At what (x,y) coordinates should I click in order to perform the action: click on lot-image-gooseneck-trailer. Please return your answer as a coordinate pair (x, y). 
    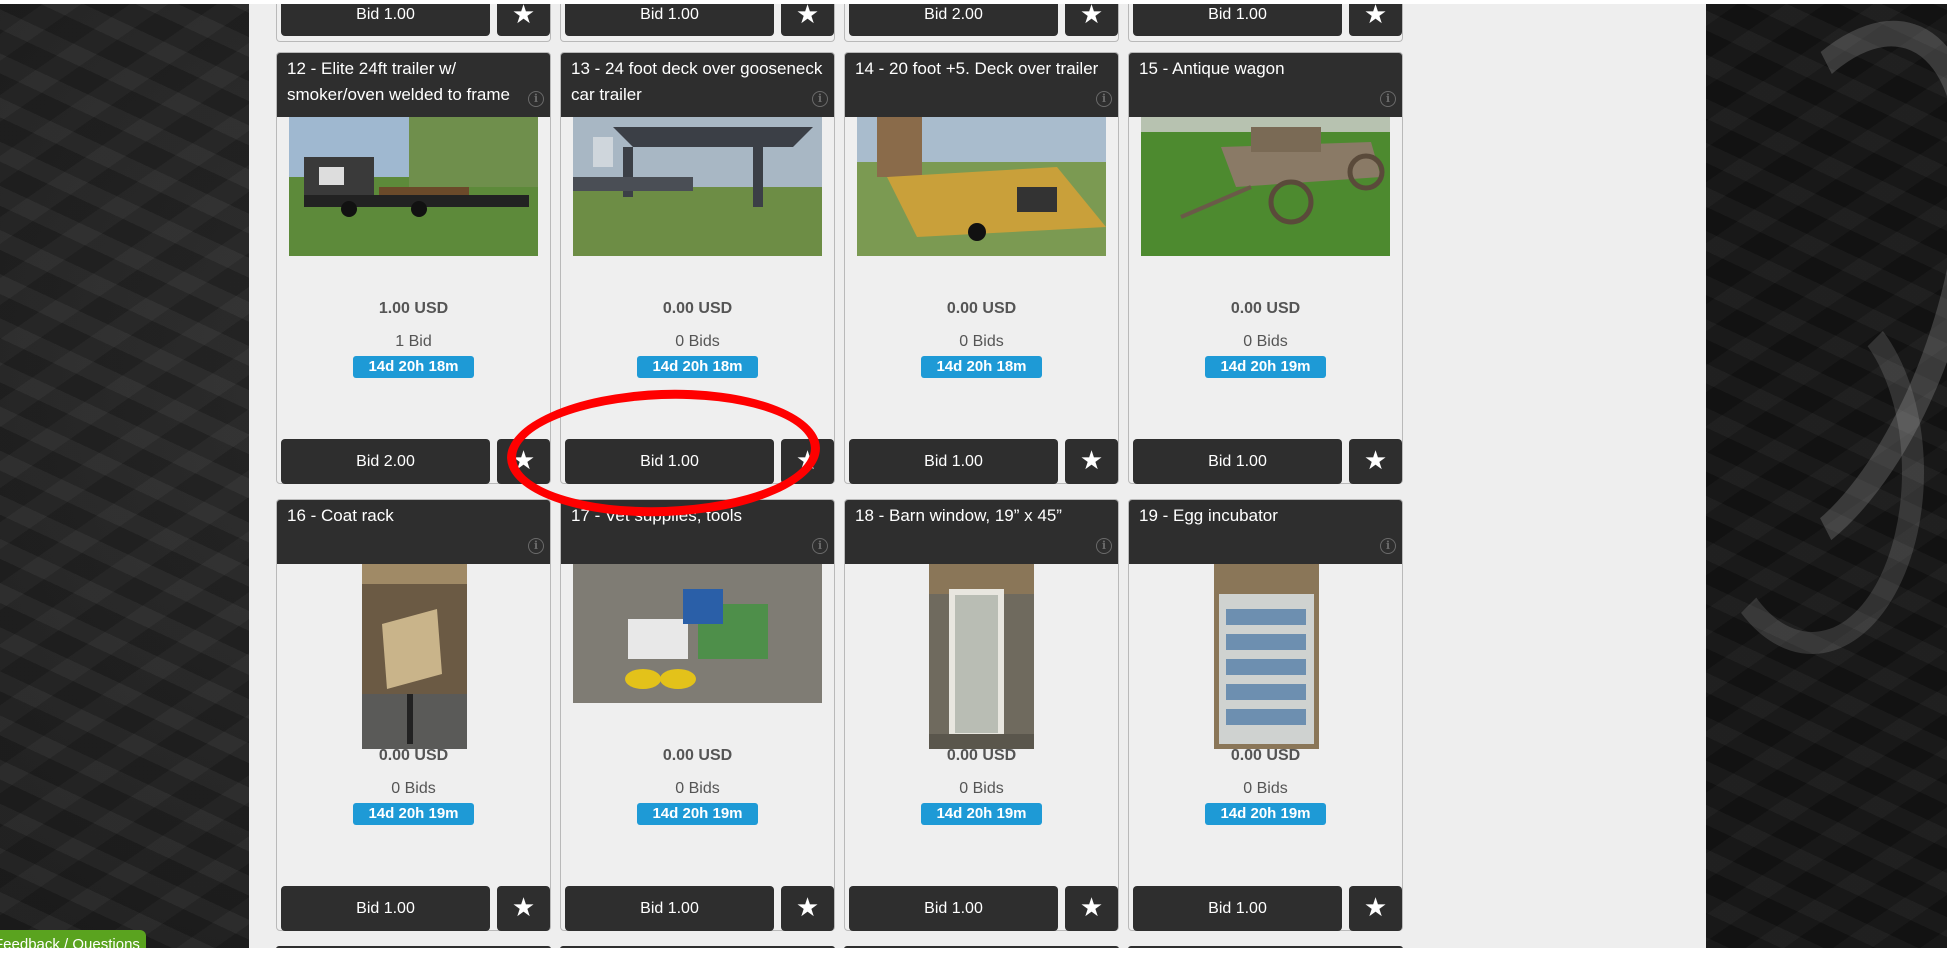
    Looking at the image, I should click on (697, 186).